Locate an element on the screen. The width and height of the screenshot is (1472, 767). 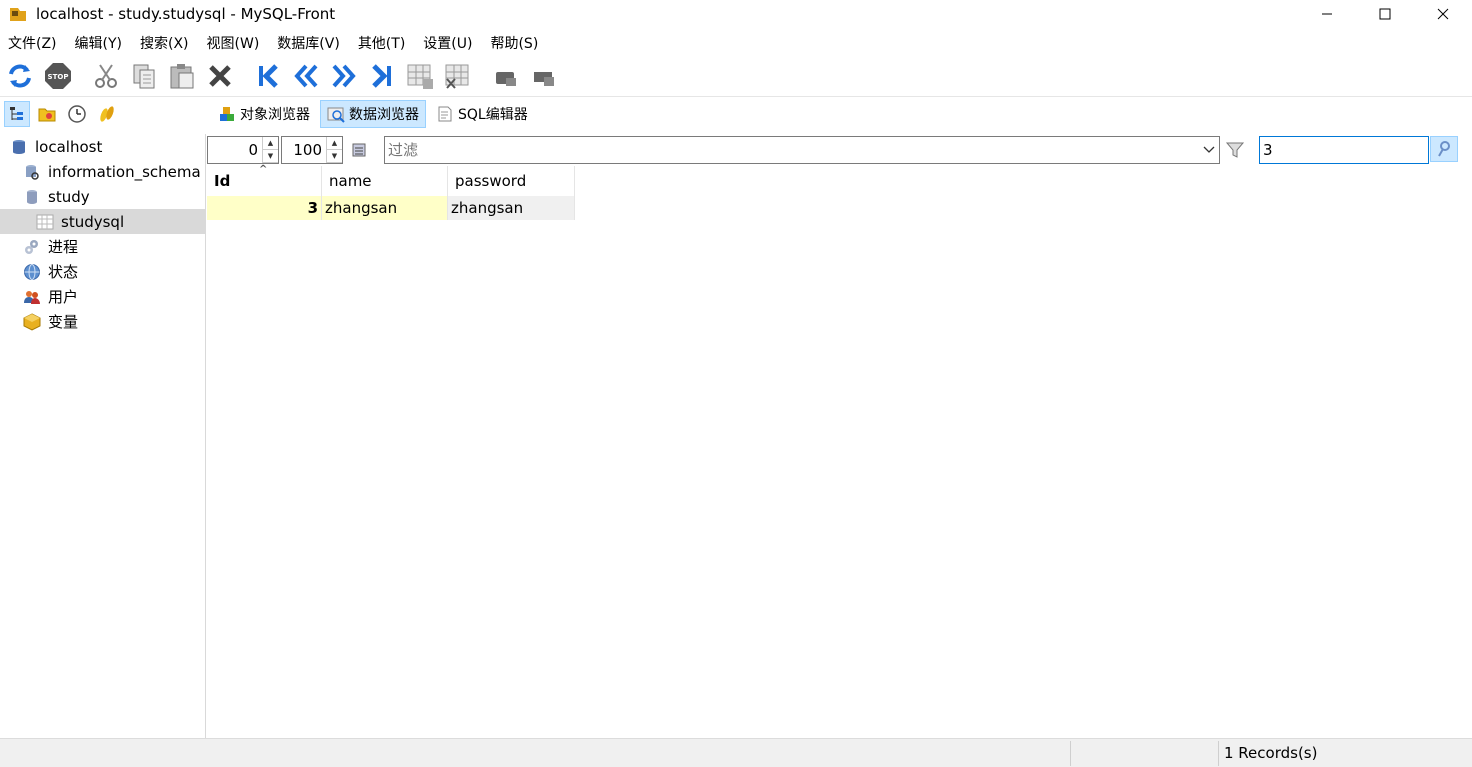
quick-search-box is located at coordinates (1344, 150).